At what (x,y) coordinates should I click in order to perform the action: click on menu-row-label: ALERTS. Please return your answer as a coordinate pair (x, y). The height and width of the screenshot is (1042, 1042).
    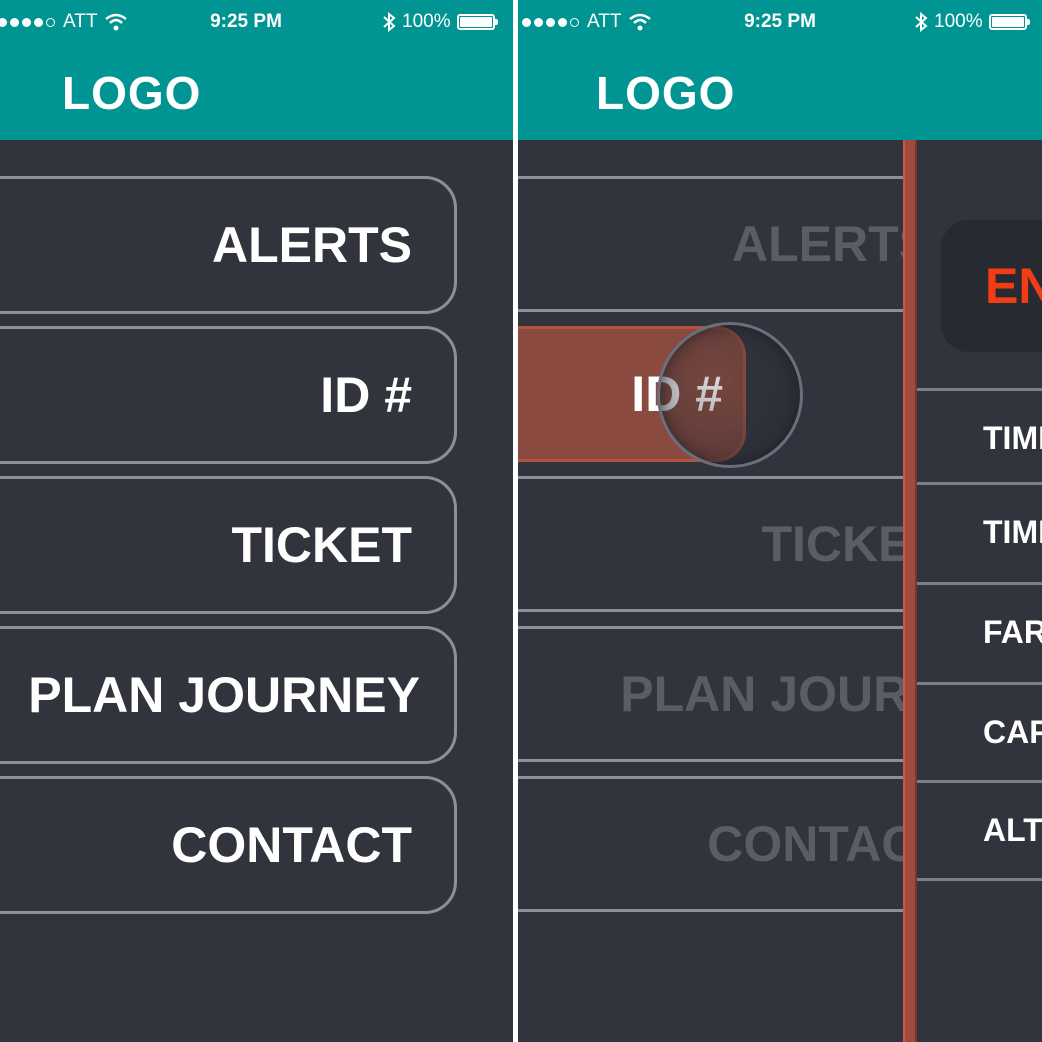
    Looking at the image, I should click on (818, 244).